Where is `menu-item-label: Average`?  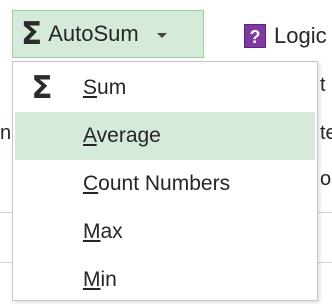 menu-item-label: Average is located at coordinates (122, 135).